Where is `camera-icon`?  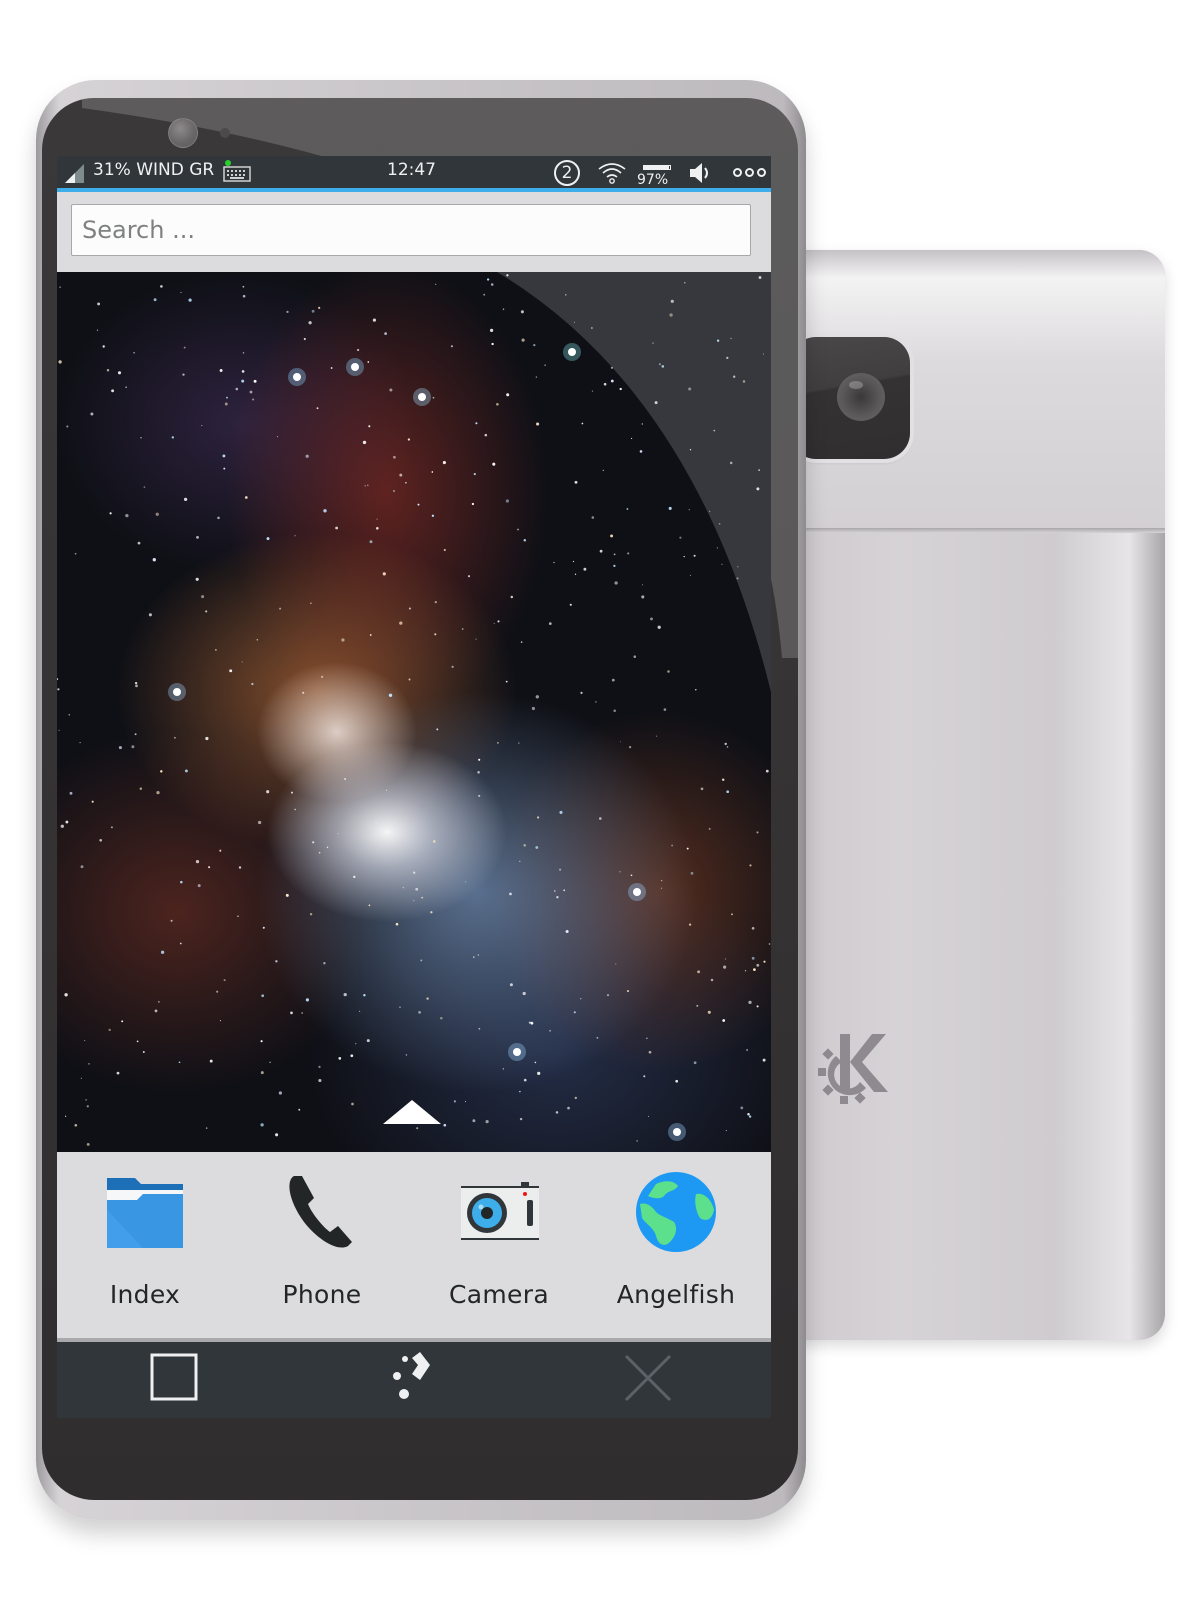 camera-icon is located at coordinates (500, 1211).